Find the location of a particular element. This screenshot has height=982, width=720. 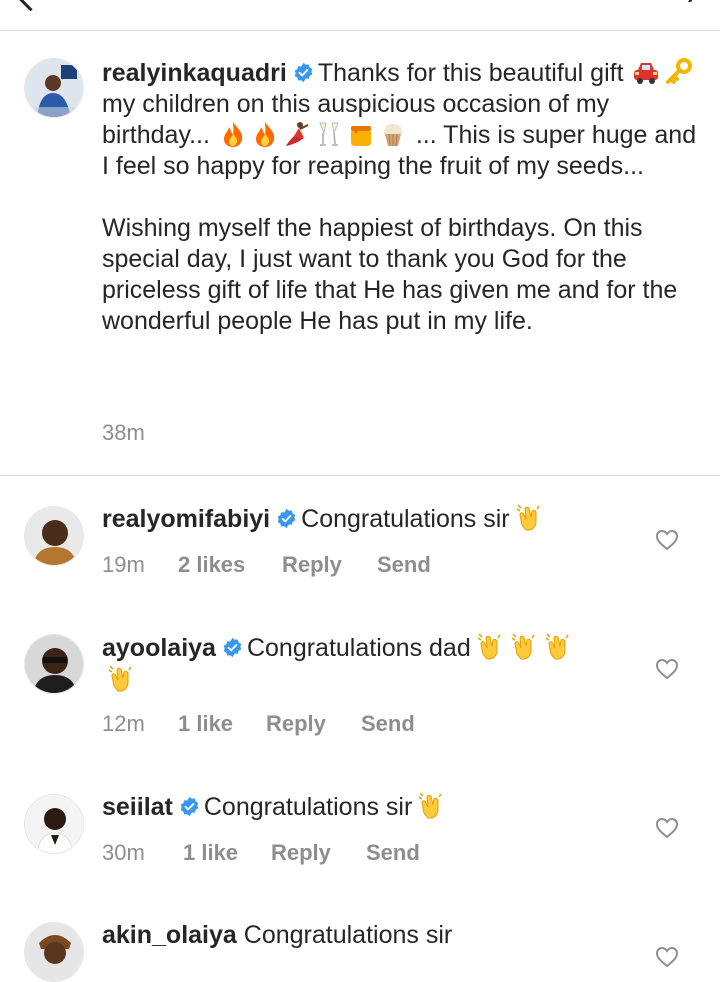

caption-text-a: Thanks for this beautiful gift is located at coordinates (470, 73).